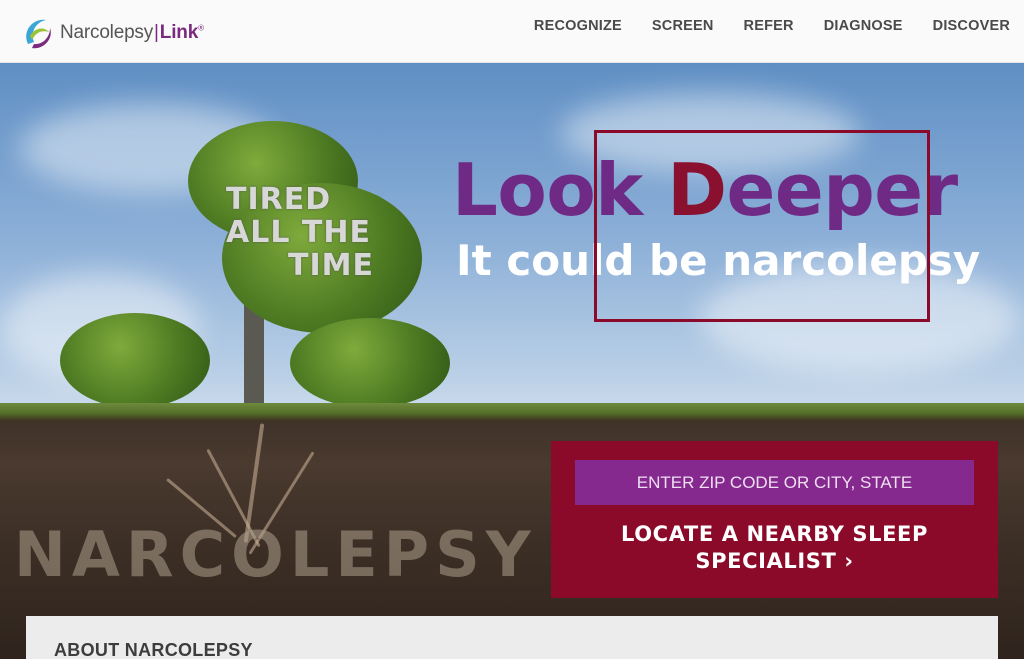 Image resolution: width=1024 pixels, height=661 pixels. I want to click on nav-recognize: RECOGNIZE, so click(578, 26).